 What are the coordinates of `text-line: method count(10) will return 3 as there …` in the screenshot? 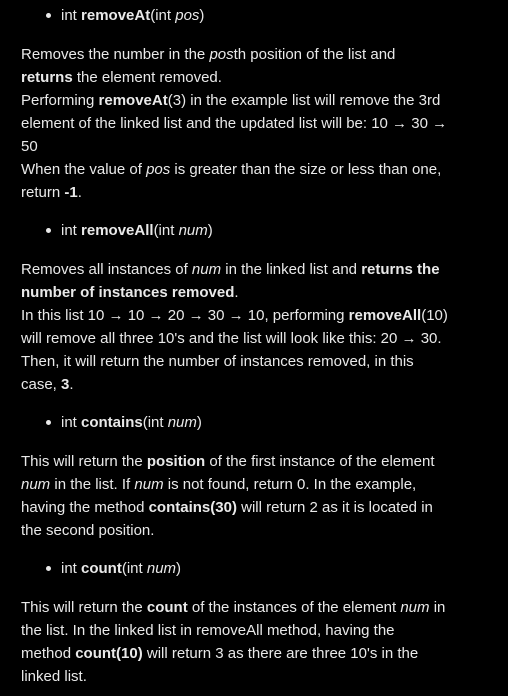 It's located at (220, 653).